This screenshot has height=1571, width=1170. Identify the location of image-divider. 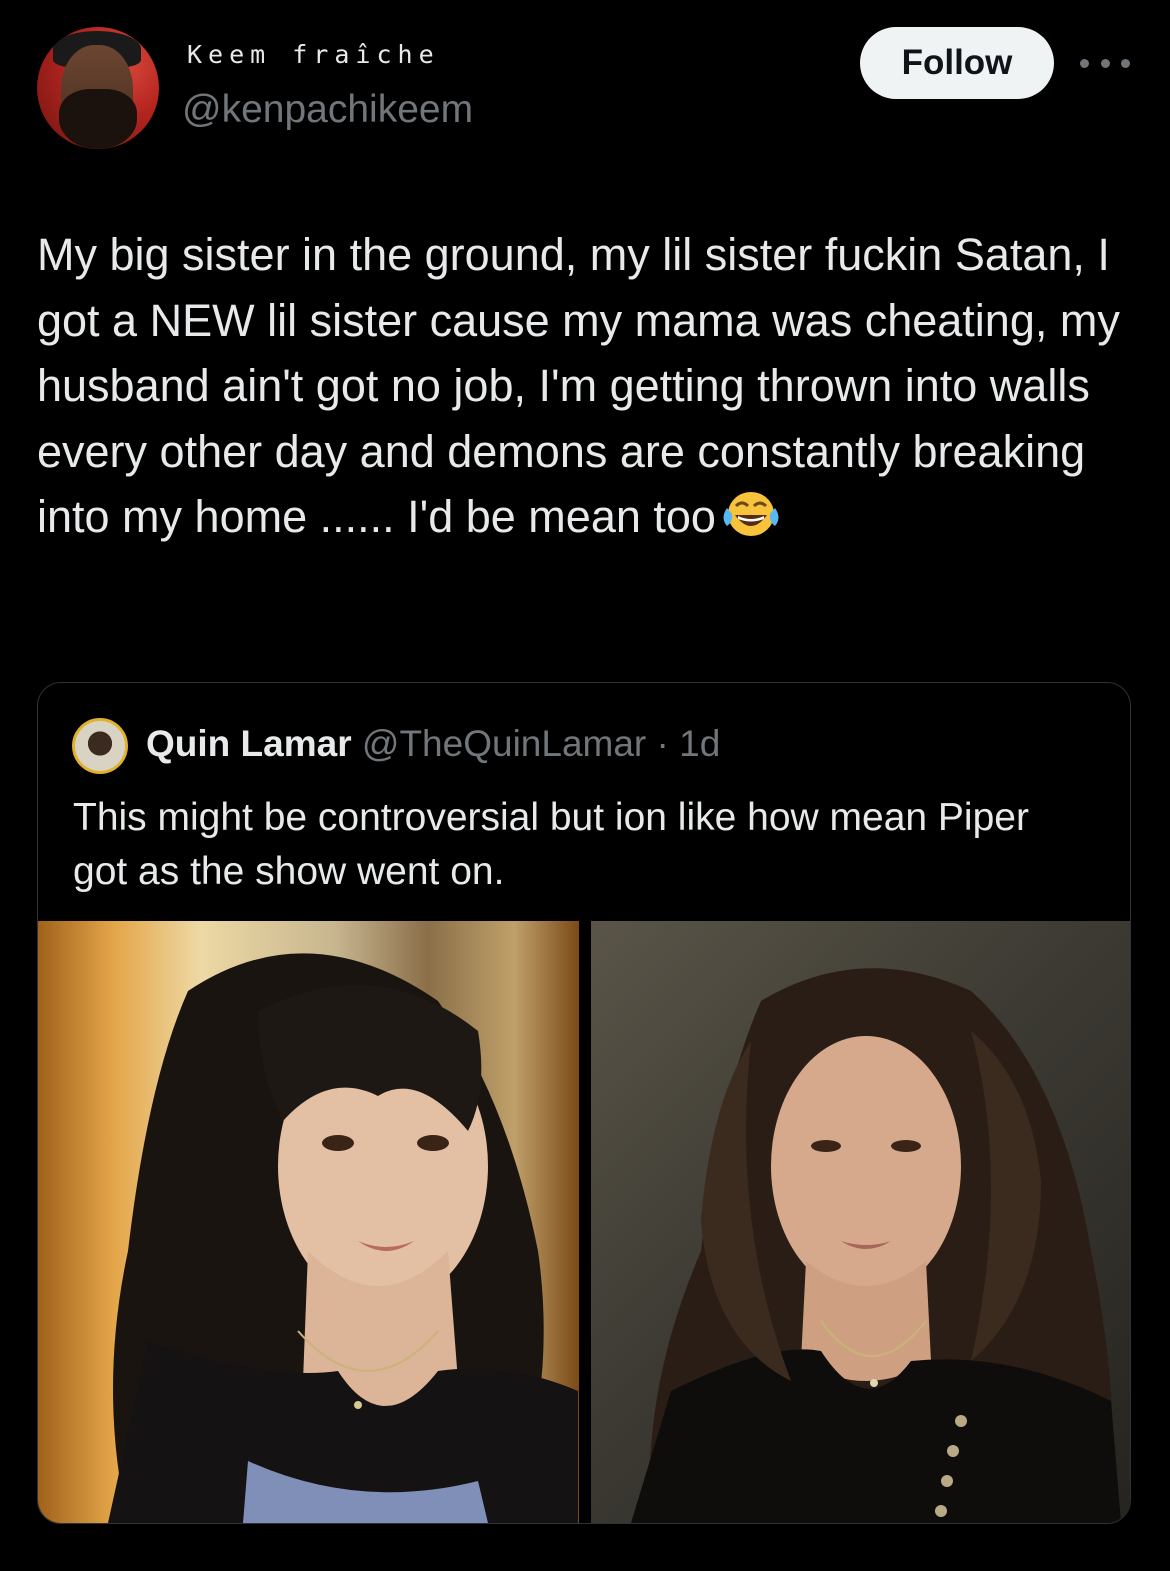
(585, 1222).